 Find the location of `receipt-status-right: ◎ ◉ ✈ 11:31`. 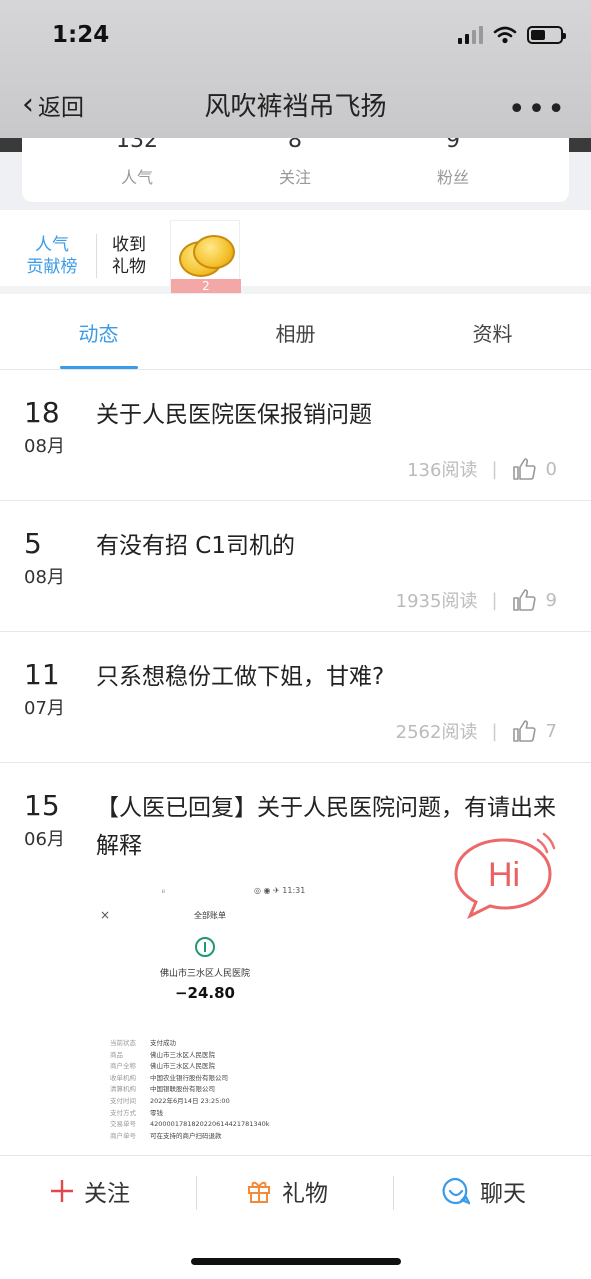

receipt-status-right: ◎ ◉ ✈ 11:31 is located at coordinates (280, 890).